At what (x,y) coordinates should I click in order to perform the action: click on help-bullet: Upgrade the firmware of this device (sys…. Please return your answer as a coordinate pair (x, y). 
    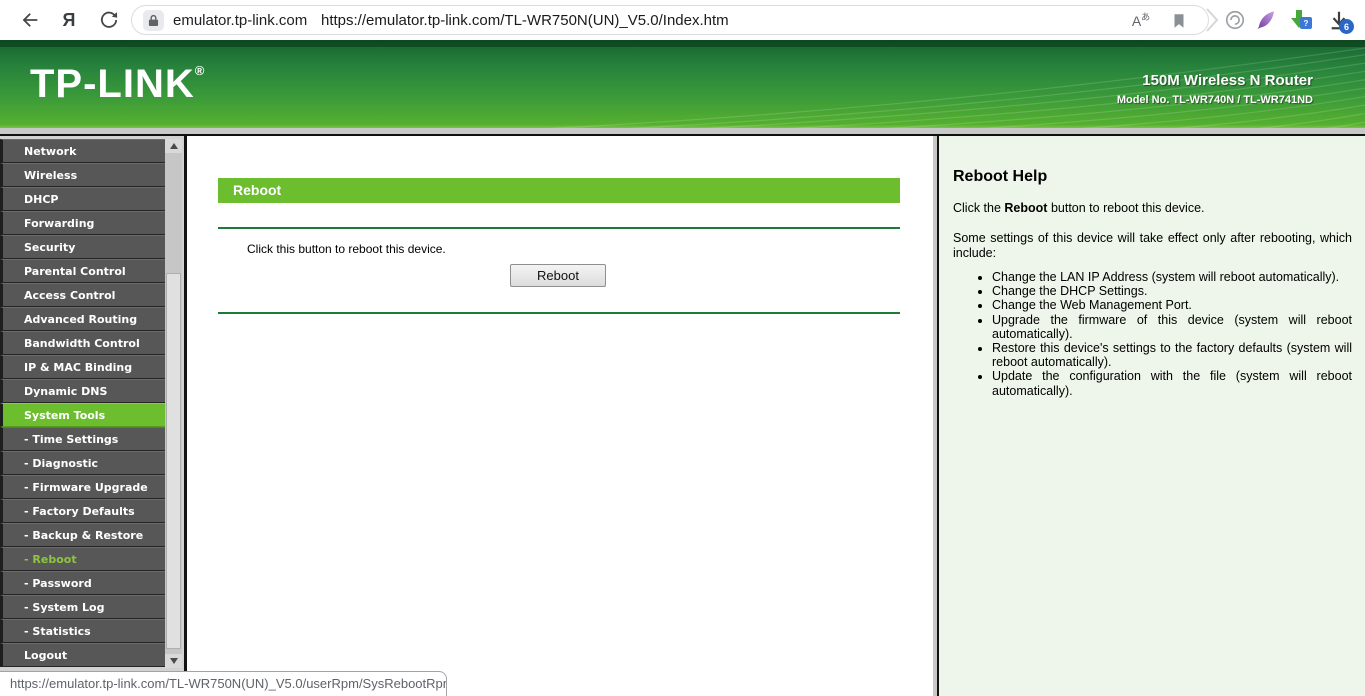
    Looking at the image, I should click on (1172, 327).